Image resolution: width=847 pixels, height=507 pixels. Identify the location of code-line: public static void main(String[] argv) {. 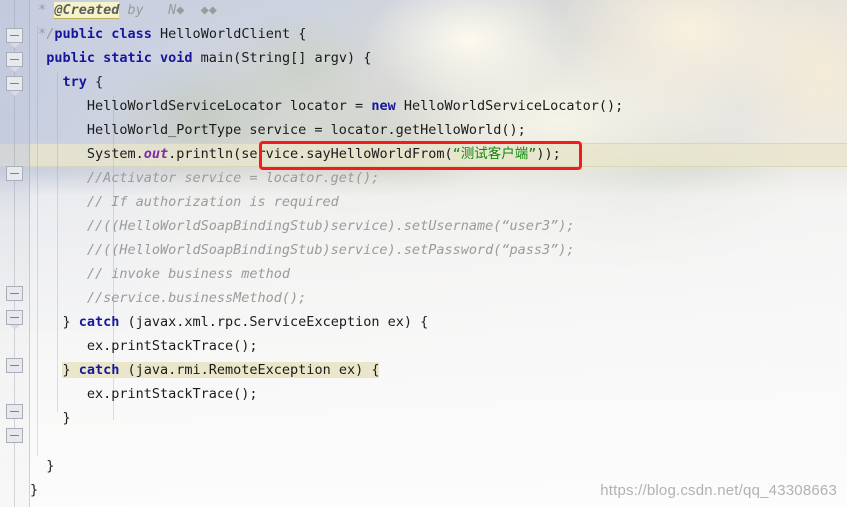
(423, 58).